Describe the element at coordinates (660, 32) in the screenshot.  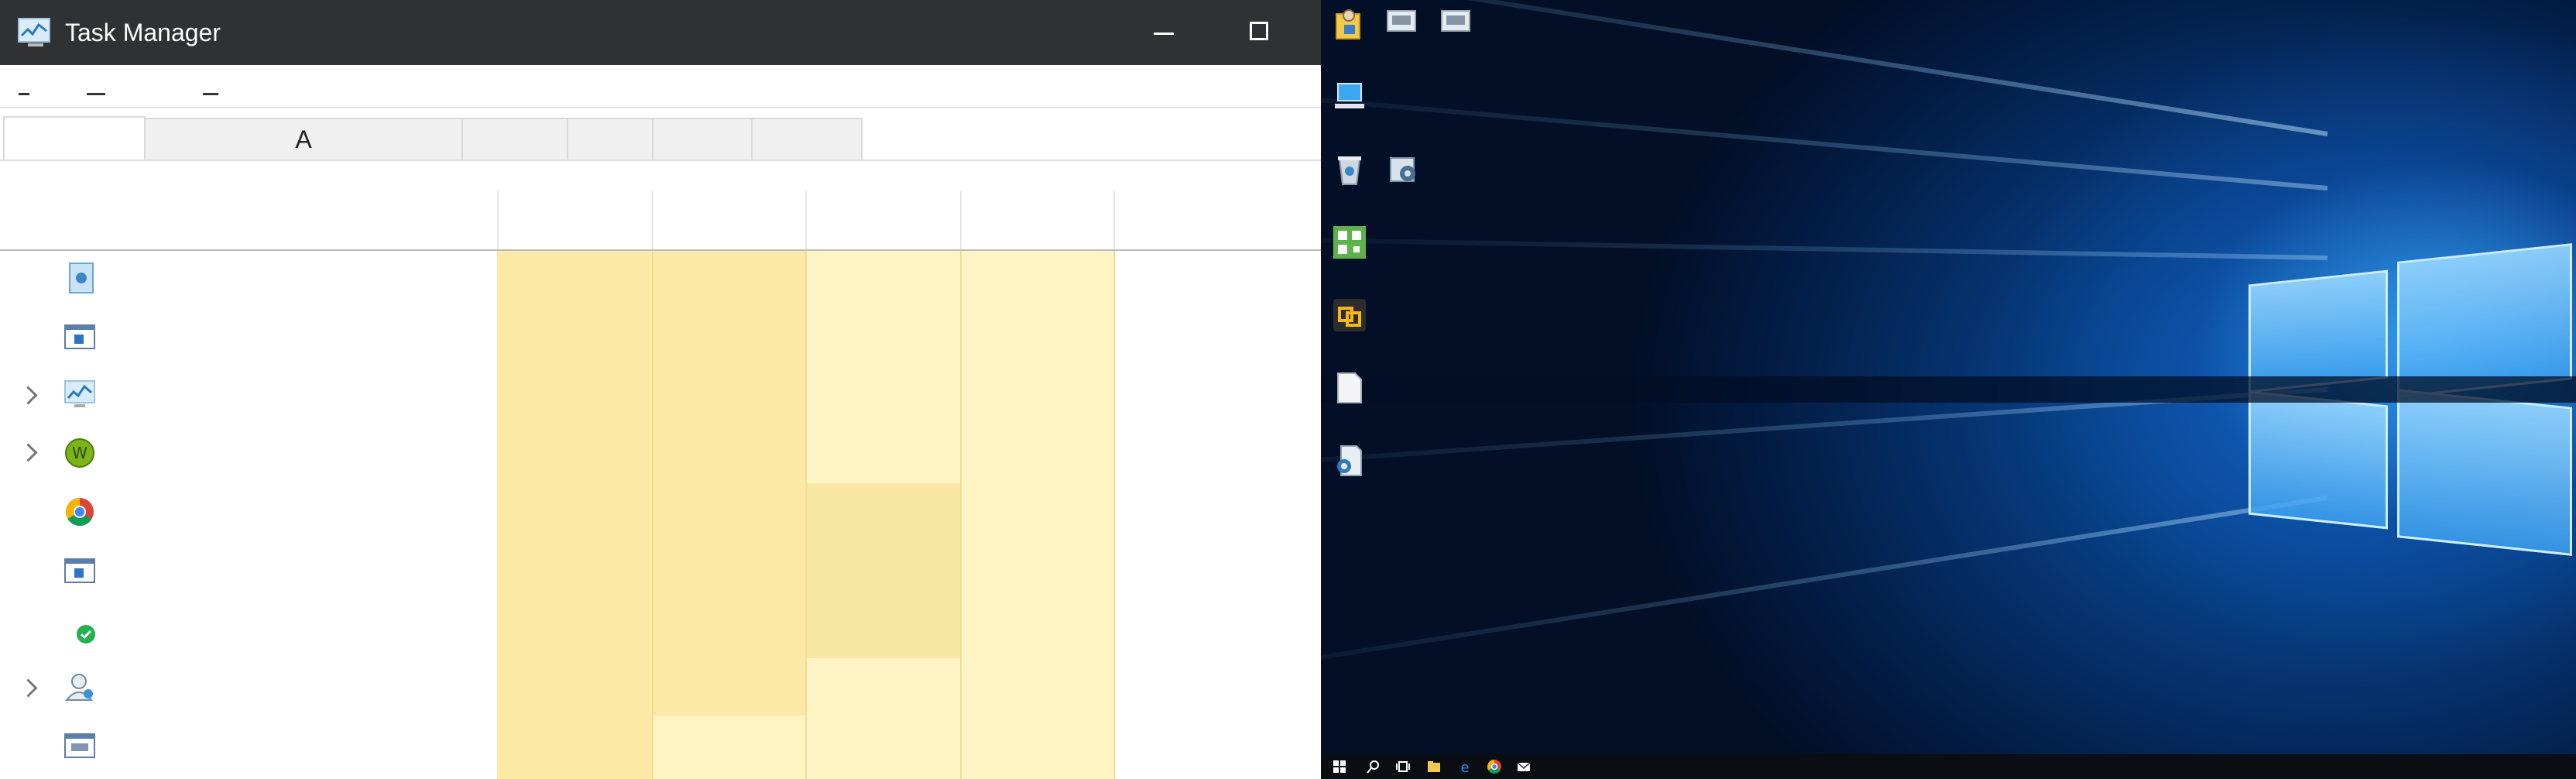
I see `title-bar: Task Manager` at that location.